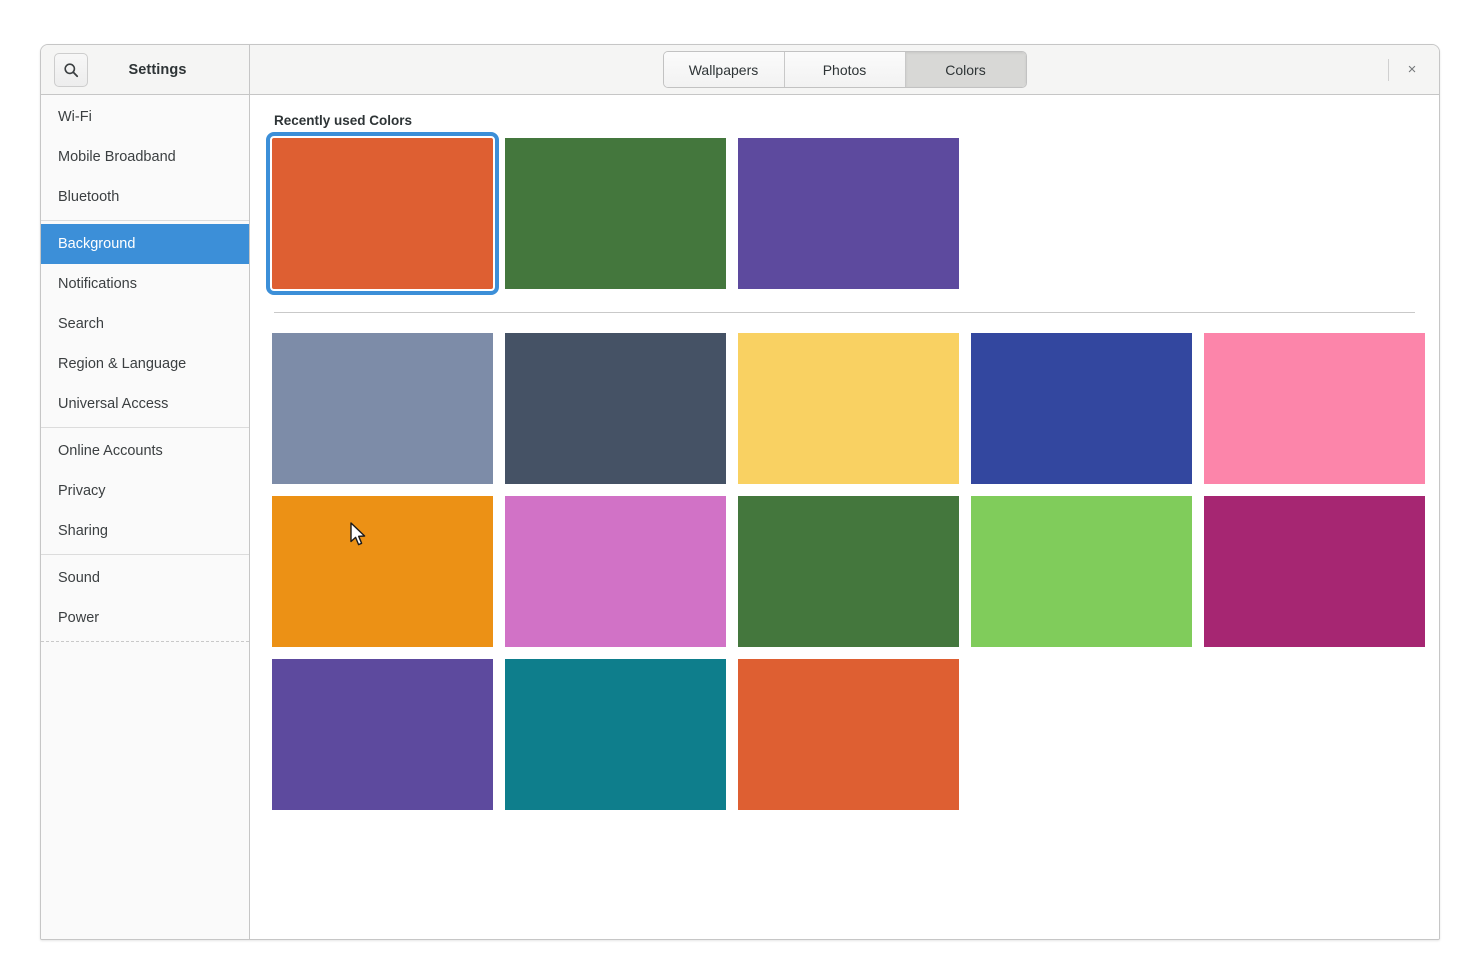 This screenshot has height=980, width=1480. I want to click on search-button, so click(71, 69).